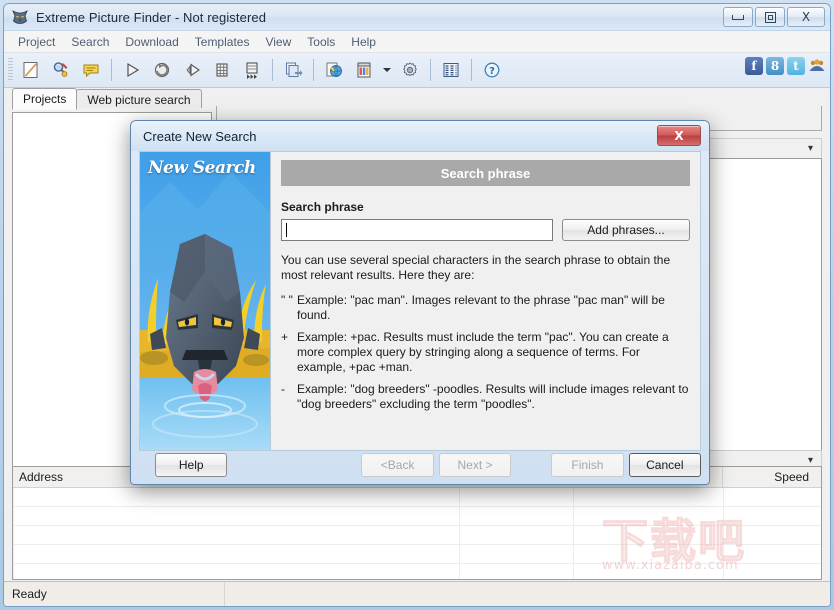 The height and width of the screenshot is (610, 834). I want to click on dropdown-arrow-icon, so click(387, 70).